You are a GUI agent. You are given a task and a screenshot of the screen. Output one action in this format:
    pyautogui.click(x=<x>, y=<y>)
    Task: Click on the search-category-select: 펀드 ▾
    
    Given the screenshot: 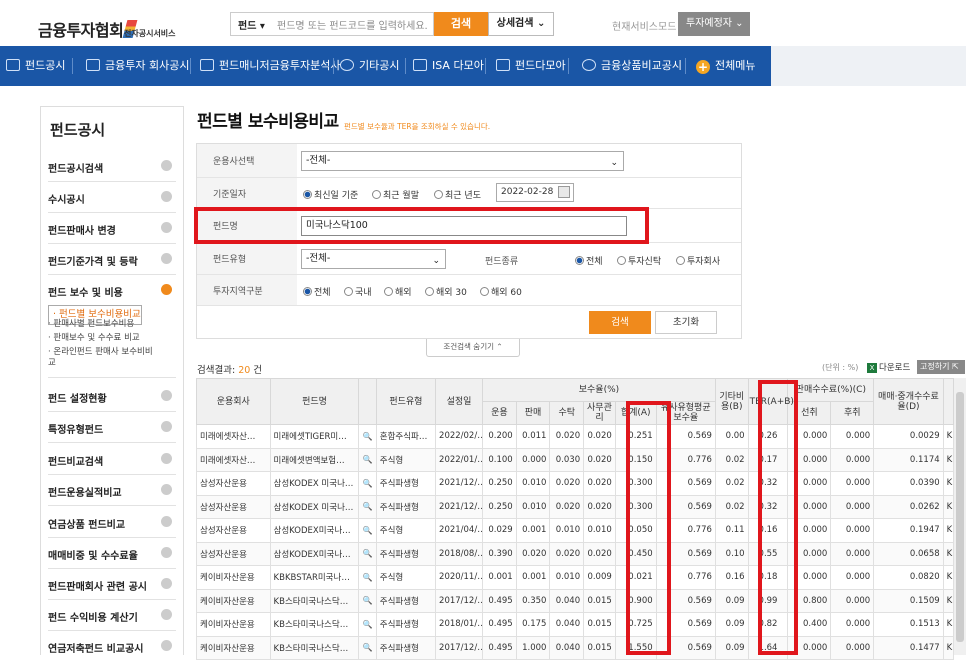 What is the action you would take?
    pyautogui.click(x=251, y=24)
    